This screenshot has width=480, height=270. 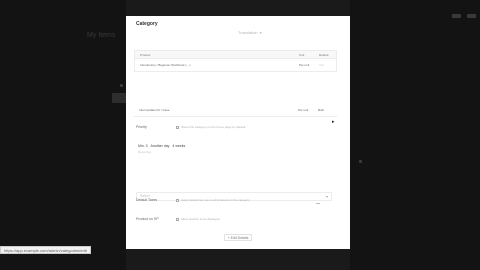 I want to click on table-row: Intermediate Kit / Case Per unit Both, so click(x=235, y=110).